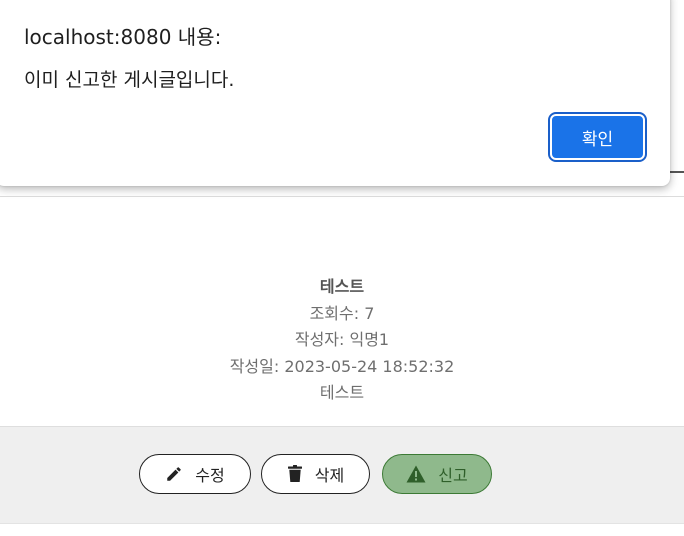 The image size is (684, 536). I want to click on post-title: 테스트, so click(342, 286).